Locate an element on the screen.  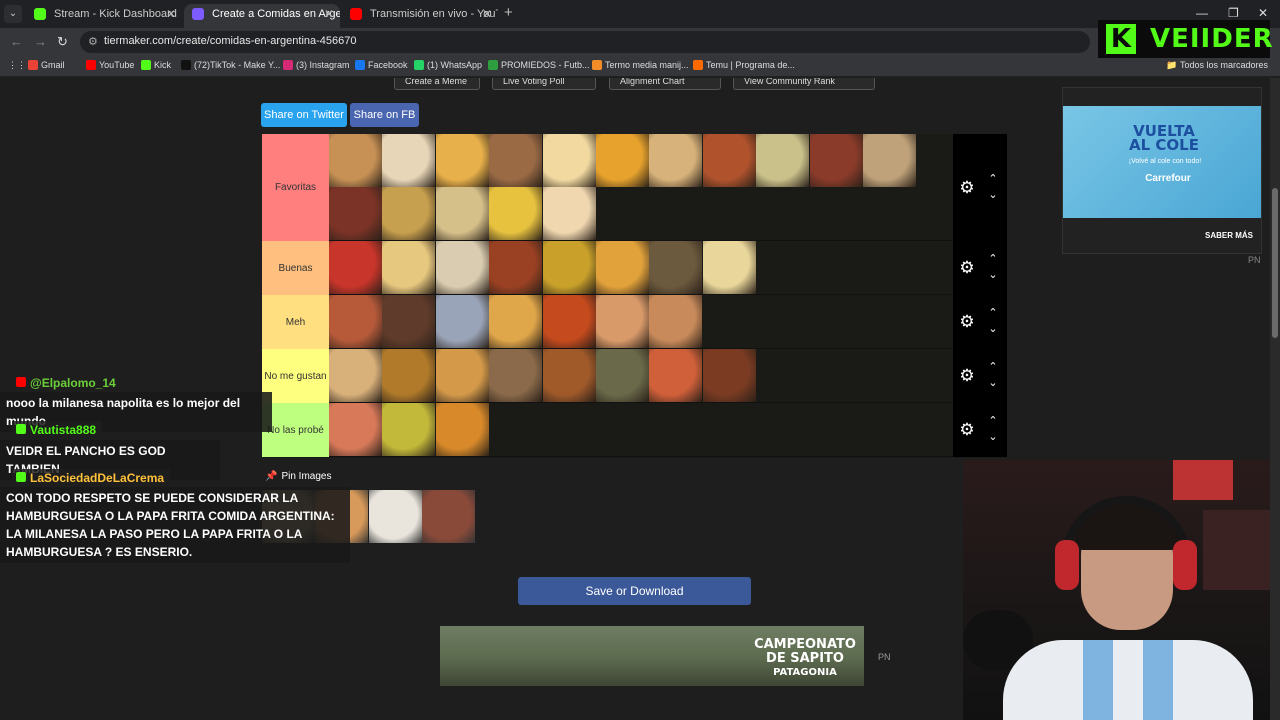
forward-icon: → is located at coordinates (40, 41).